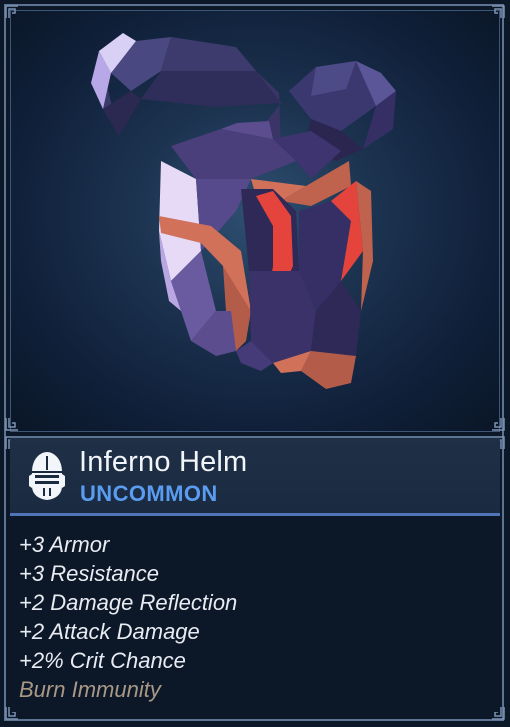  Describe the element at coordinates (149, 493) in the screenshot. I see `item-rarity-label: UNCOMMON` at that location.